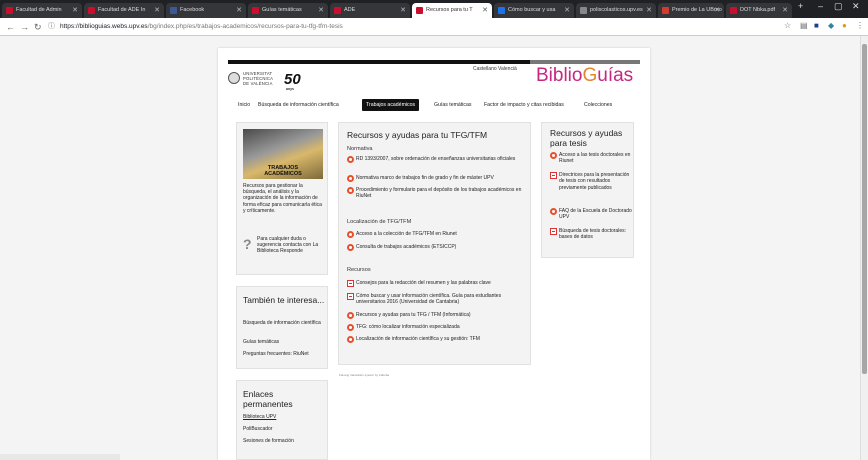 This screenshot has width=868, height=460. Describe the element at coordinates (379, 222) in the screenshot. I see `section-heading: Localización de TFG/TFM` at that location.